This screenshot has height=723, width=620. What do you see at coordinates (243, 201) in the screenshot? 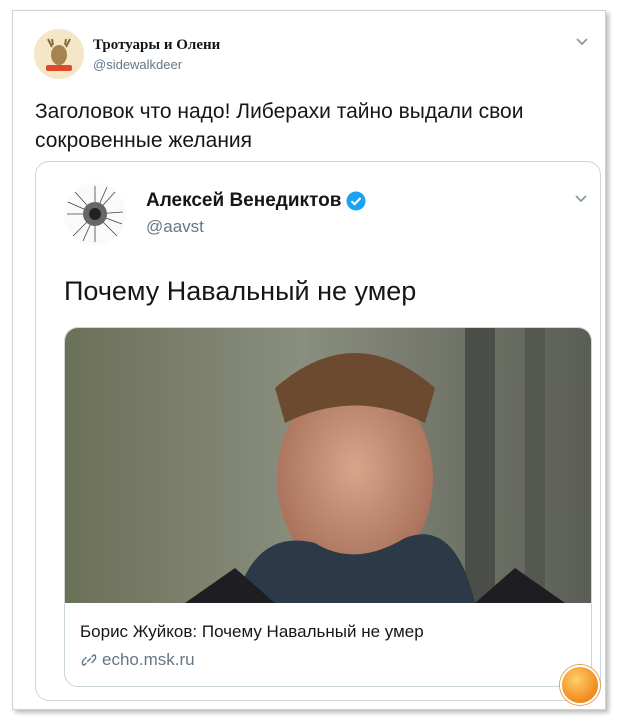
I see `quoted-author-name: Алексей Венедиктов` at bounding box center [243, 201].